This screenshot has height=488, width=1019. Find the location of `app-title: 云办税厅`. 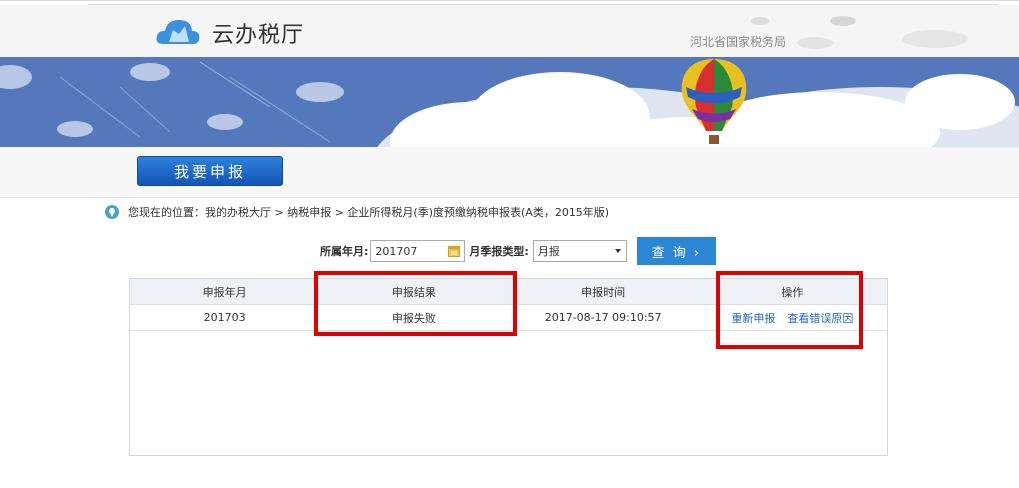

app-title: 云办税厅 is located at coordinates (258, 35).